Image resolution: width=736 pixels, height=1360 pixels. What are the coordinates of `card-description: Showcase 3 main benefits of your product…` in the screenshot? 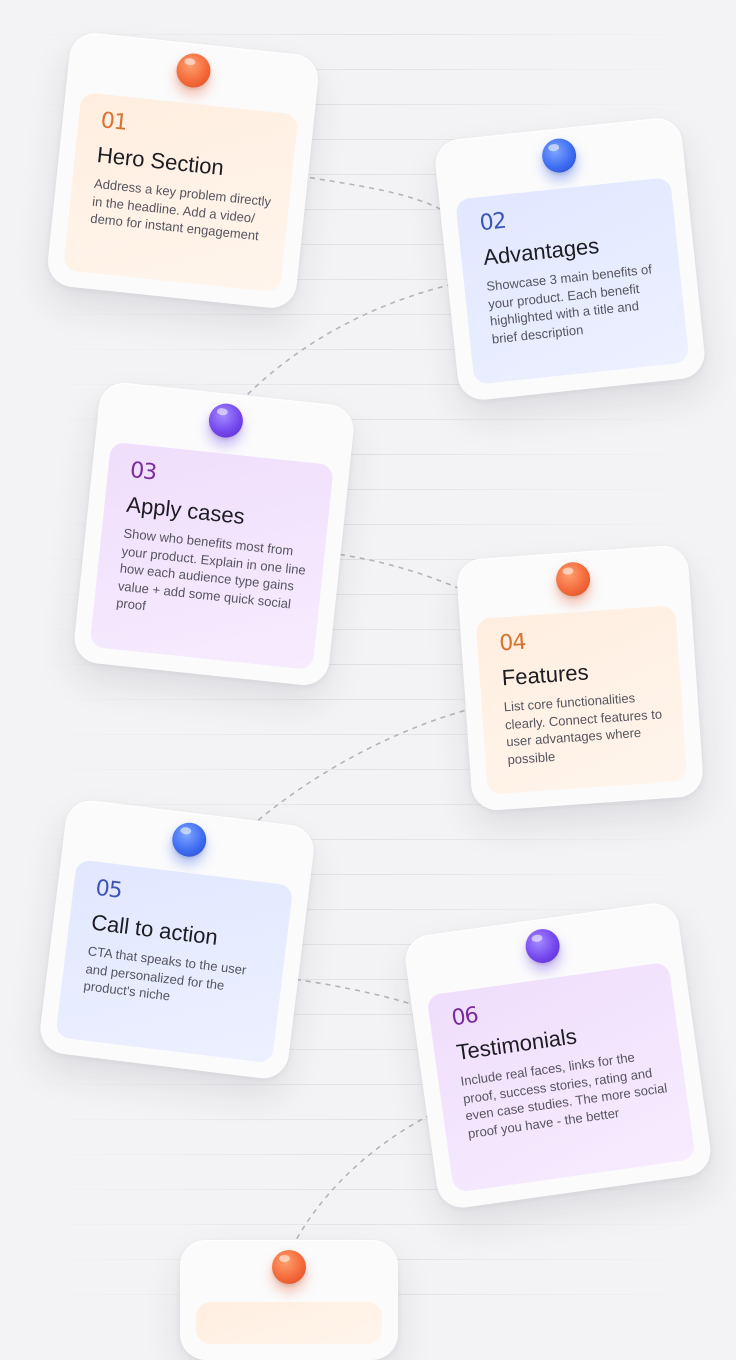 It's located at (569, 304).